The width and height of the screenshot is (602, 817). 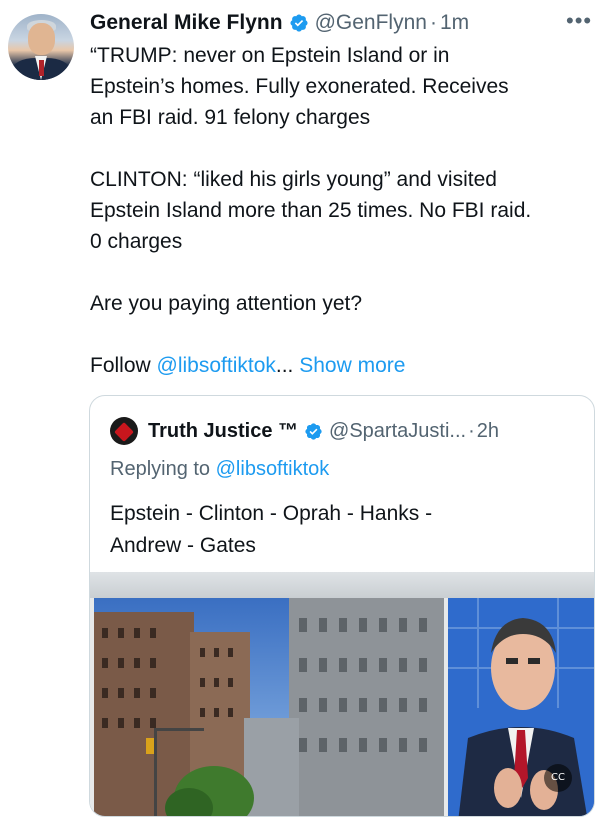 I want to click on quote-line: Andrew - Gates, so click(x=183, y=545).